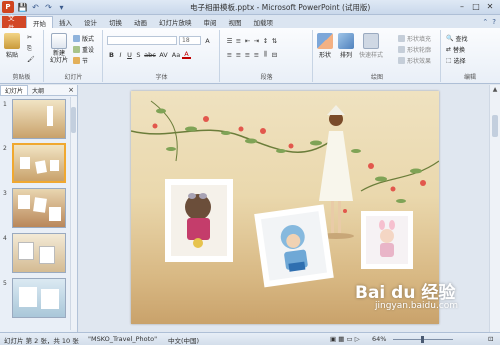 The height and width of the screenshot is (345, 500). Describe the element at coordinates (129, 54) in the screenshot. I see `underline-button: U` at that location.